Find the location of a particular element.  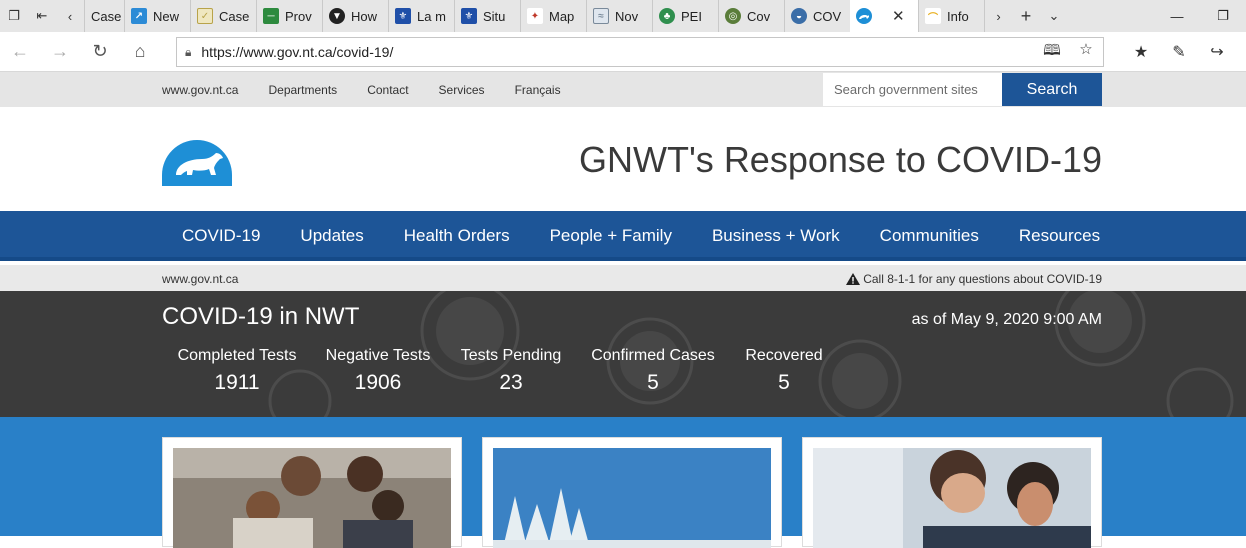

browser-tab: ✓ Case is located at coordinates (223, 16).